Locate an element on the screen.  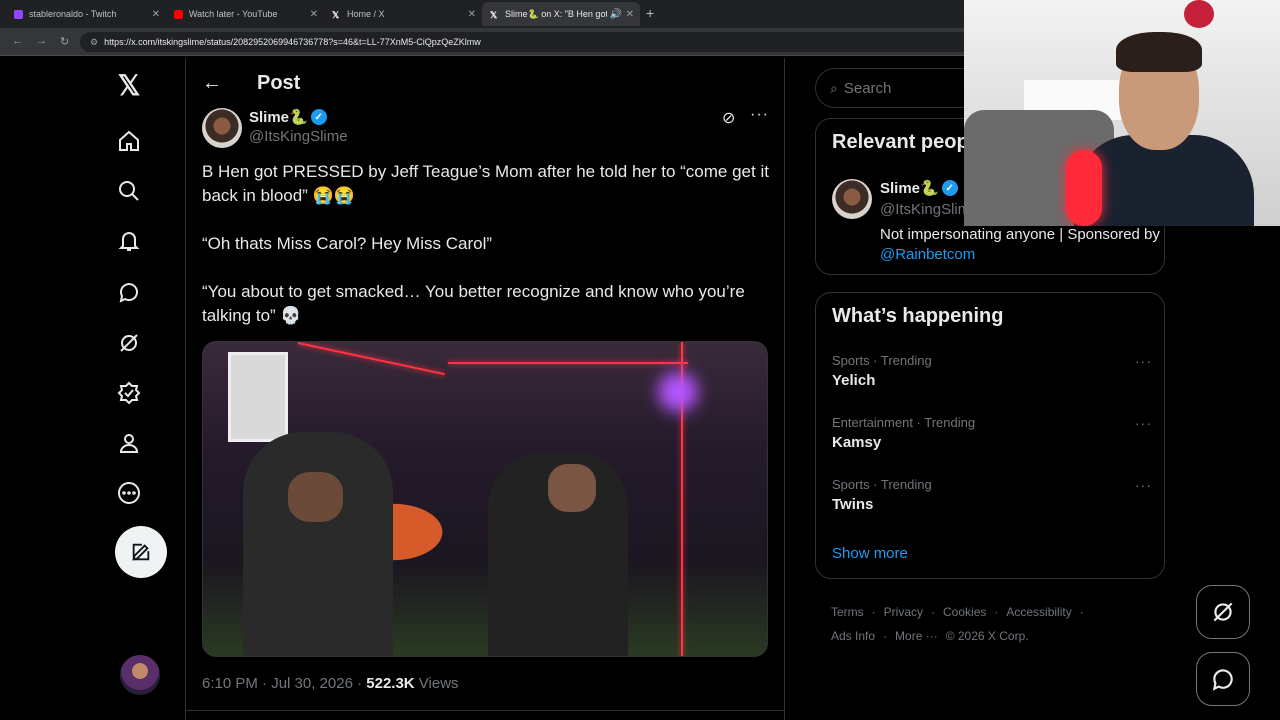
trend-item: Entertainment · Trending Kamsy ··· is located at coordinates (992, 433).